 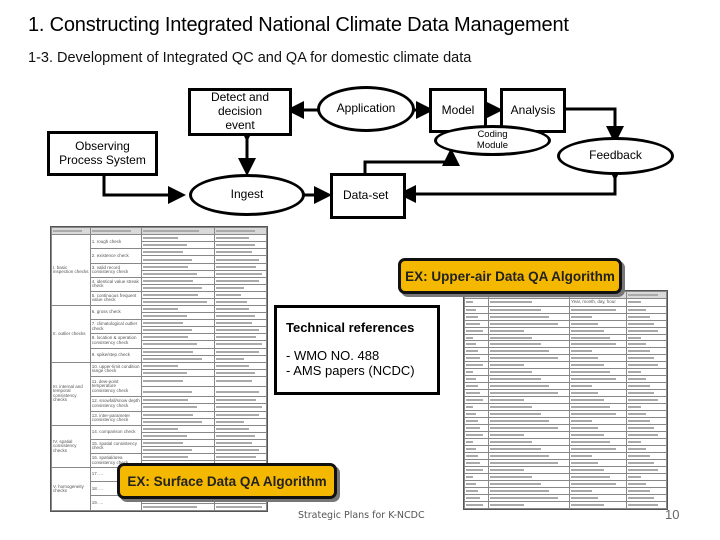 I want to click on observing-process-system-label: Observing Process System, so click(x=102, y=152).